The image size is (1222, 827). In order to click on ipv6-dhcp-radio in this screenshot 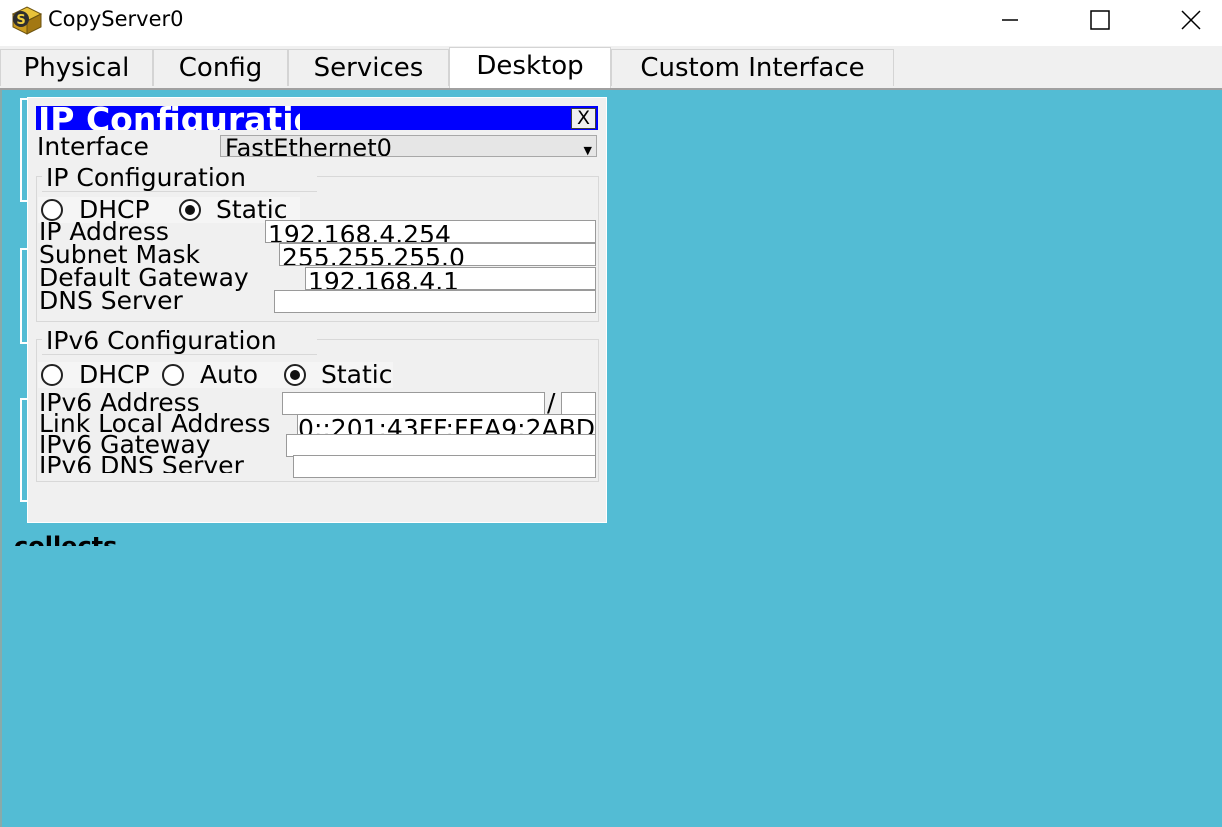, I will do `click(52, 375)`.